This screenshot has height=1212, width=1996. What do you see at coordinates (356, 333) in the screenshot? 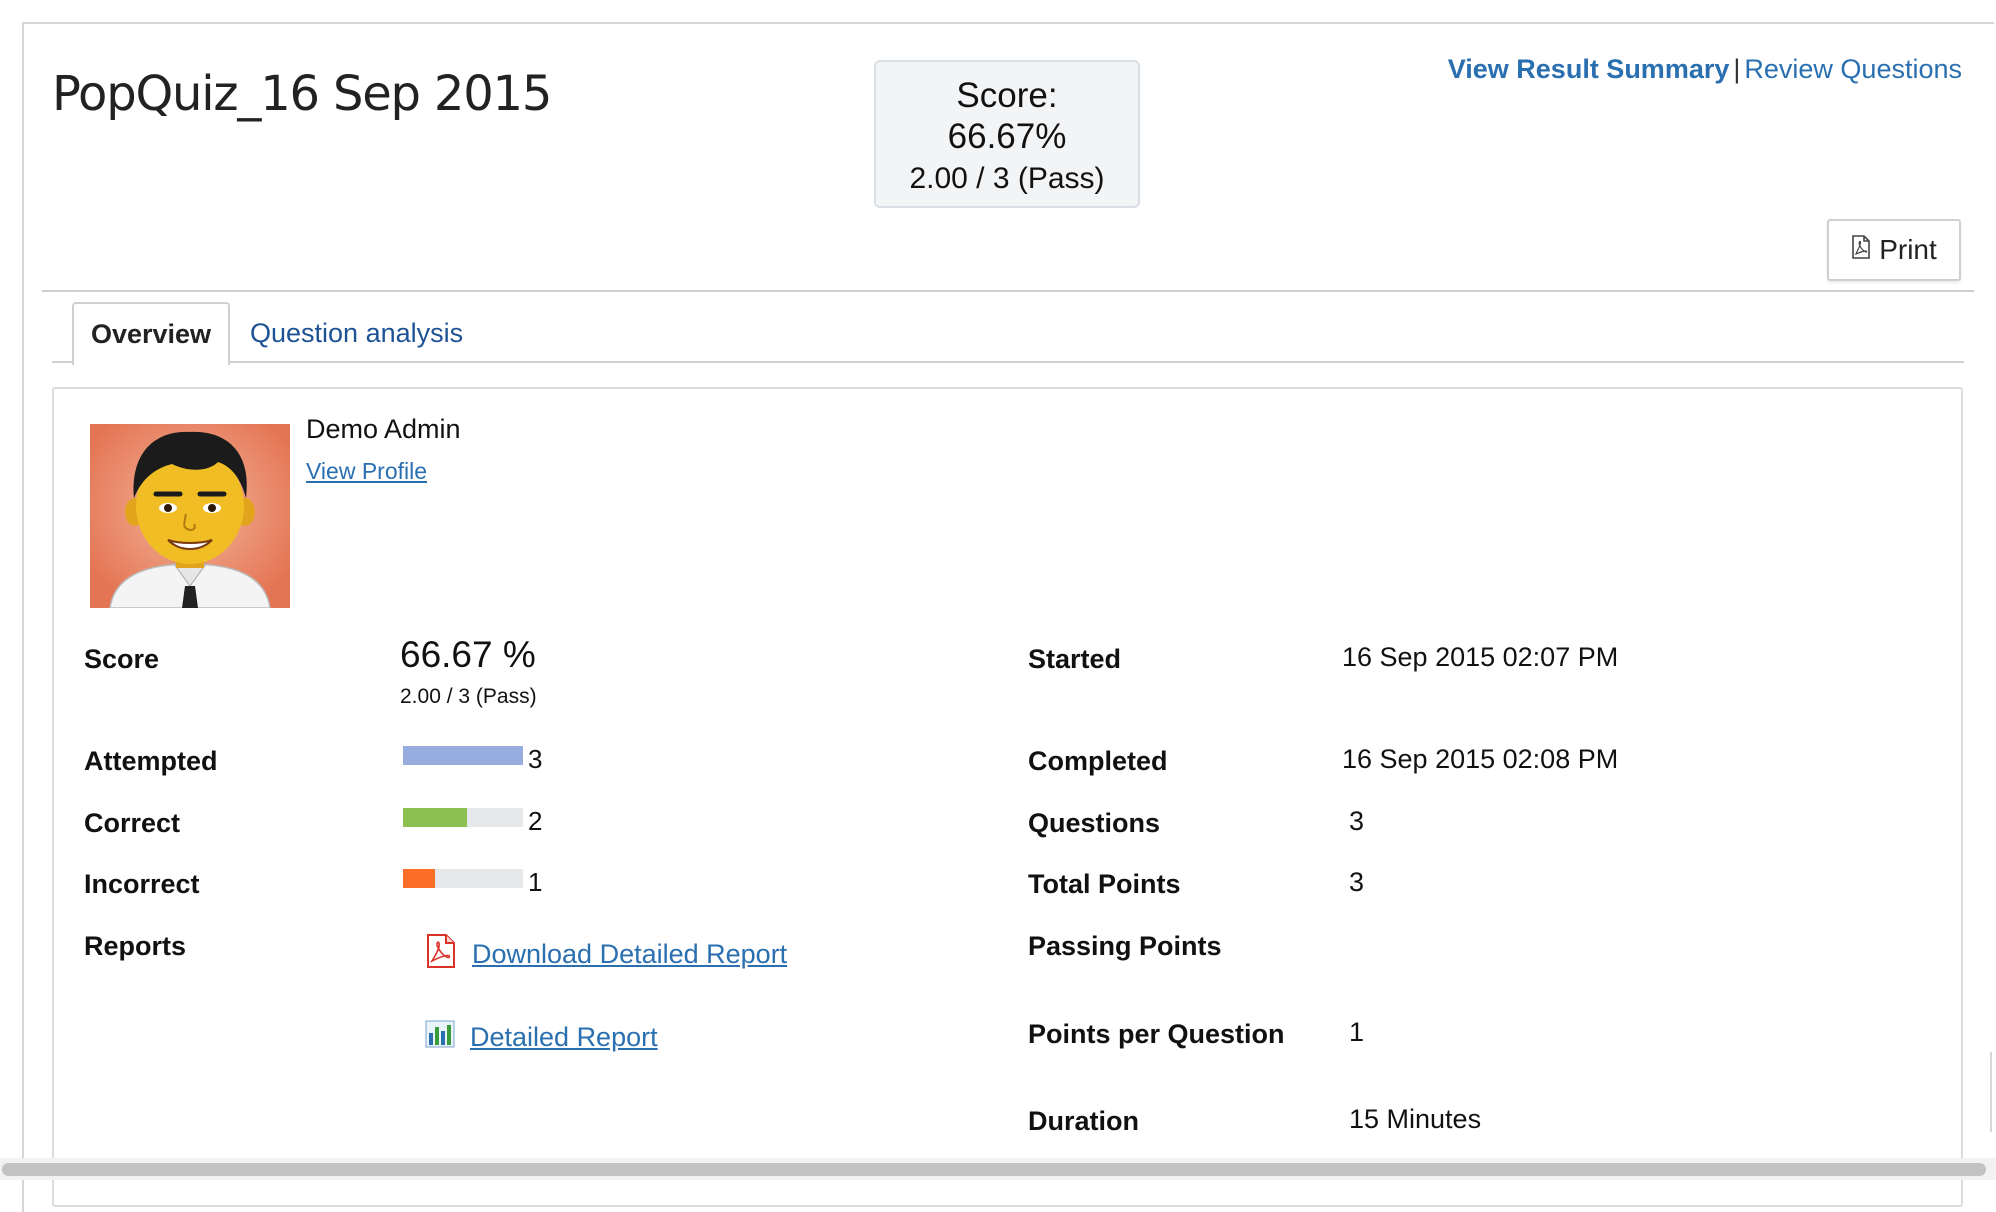
I see `tab-question-analysis: Question analysis` at bounding box center [356, 333].